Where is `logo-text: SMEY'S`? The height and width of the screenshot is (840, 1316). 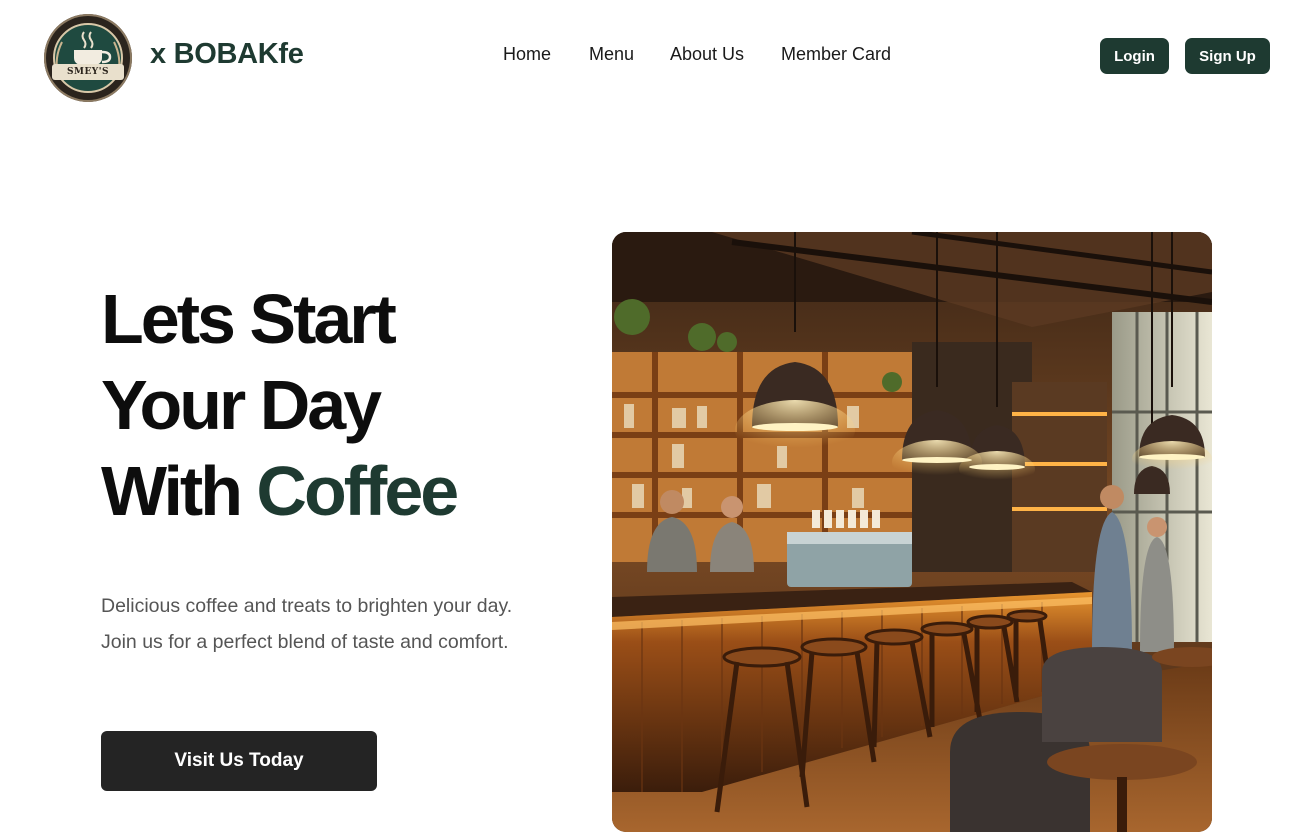 logo-text: SMEY'S is located at coordinates (88, 72).